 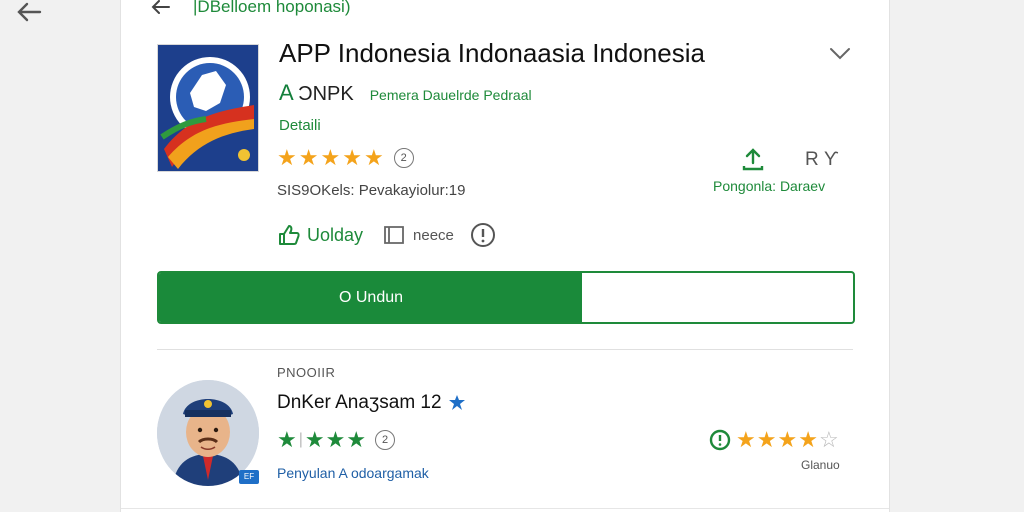 I want to click on app-logo, so click(x=208, y=108).